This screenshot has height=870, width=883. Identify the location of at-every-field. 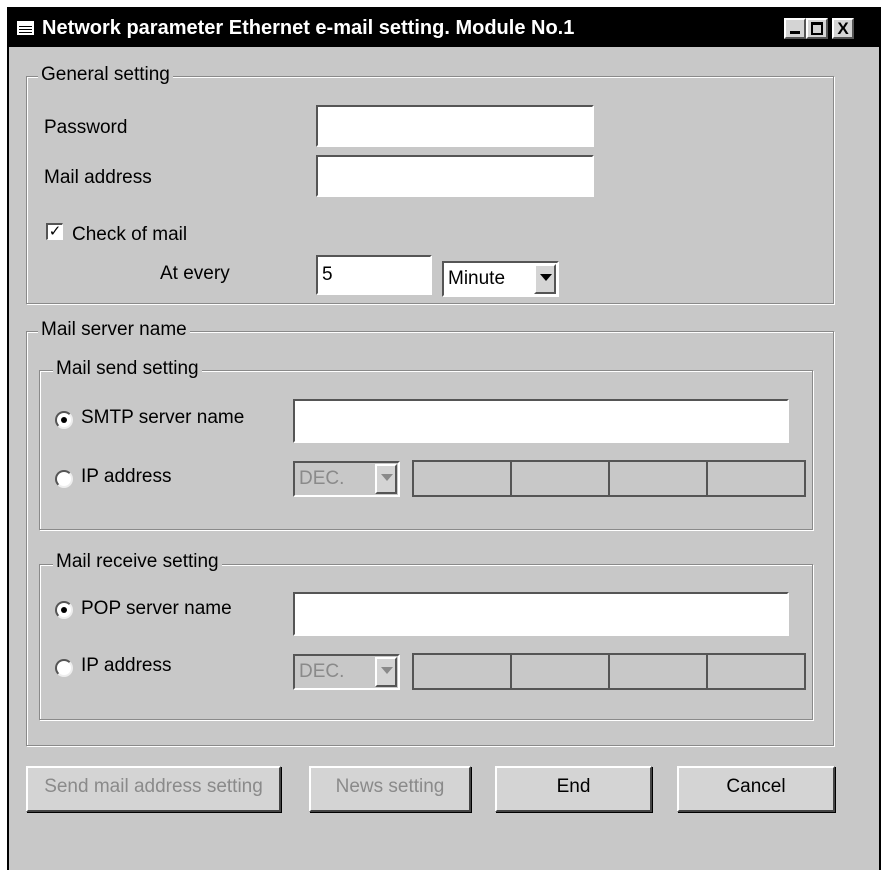
(374, 275).